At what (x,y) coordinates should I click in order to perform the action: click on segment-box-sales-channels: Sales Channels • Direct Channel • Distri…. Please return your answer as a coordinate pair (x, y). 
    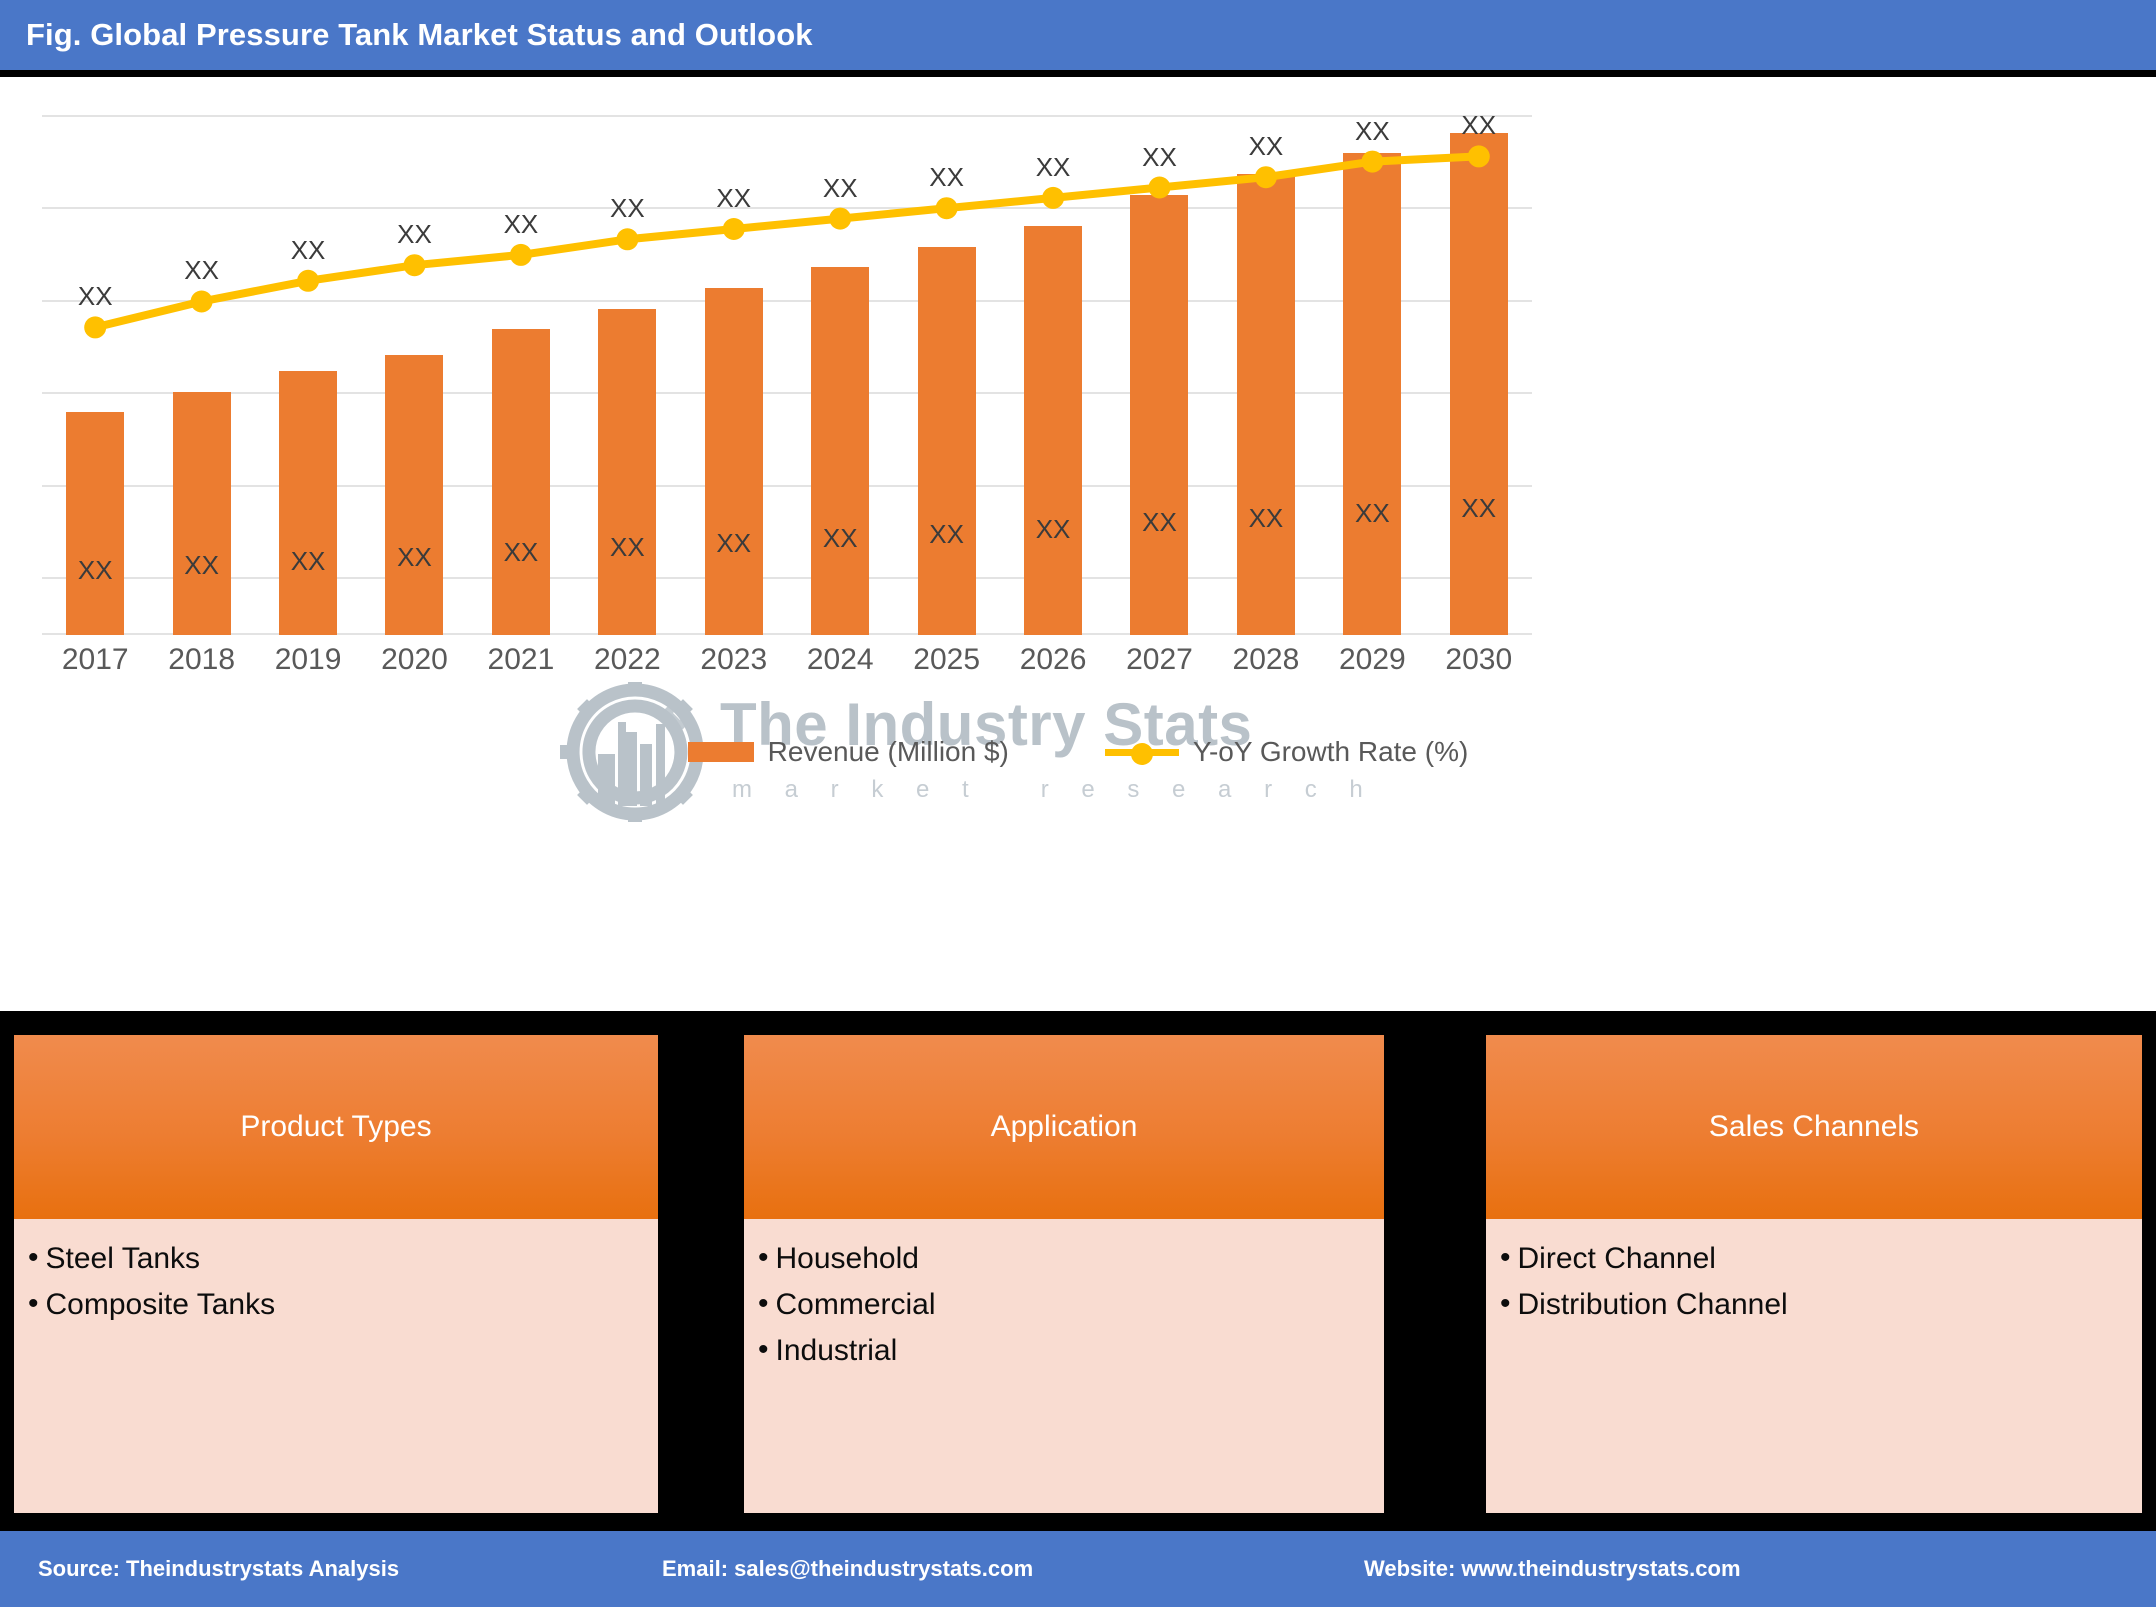
    Looking at the image, I should click on (1814, 1274).